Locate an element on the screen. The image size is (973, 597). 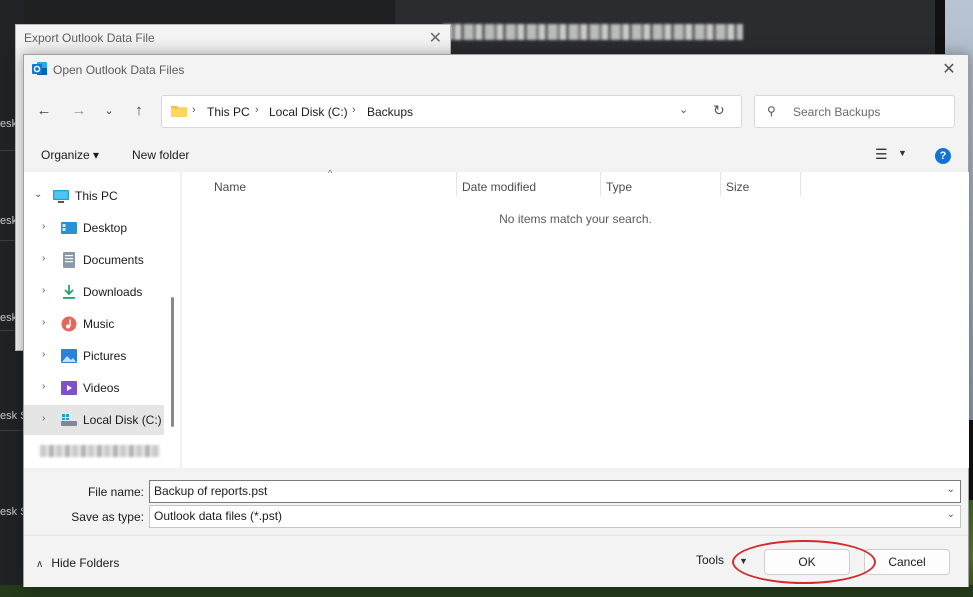
tree-item-this-pc: ⌄ This PC is located at coordinates (94, 196).